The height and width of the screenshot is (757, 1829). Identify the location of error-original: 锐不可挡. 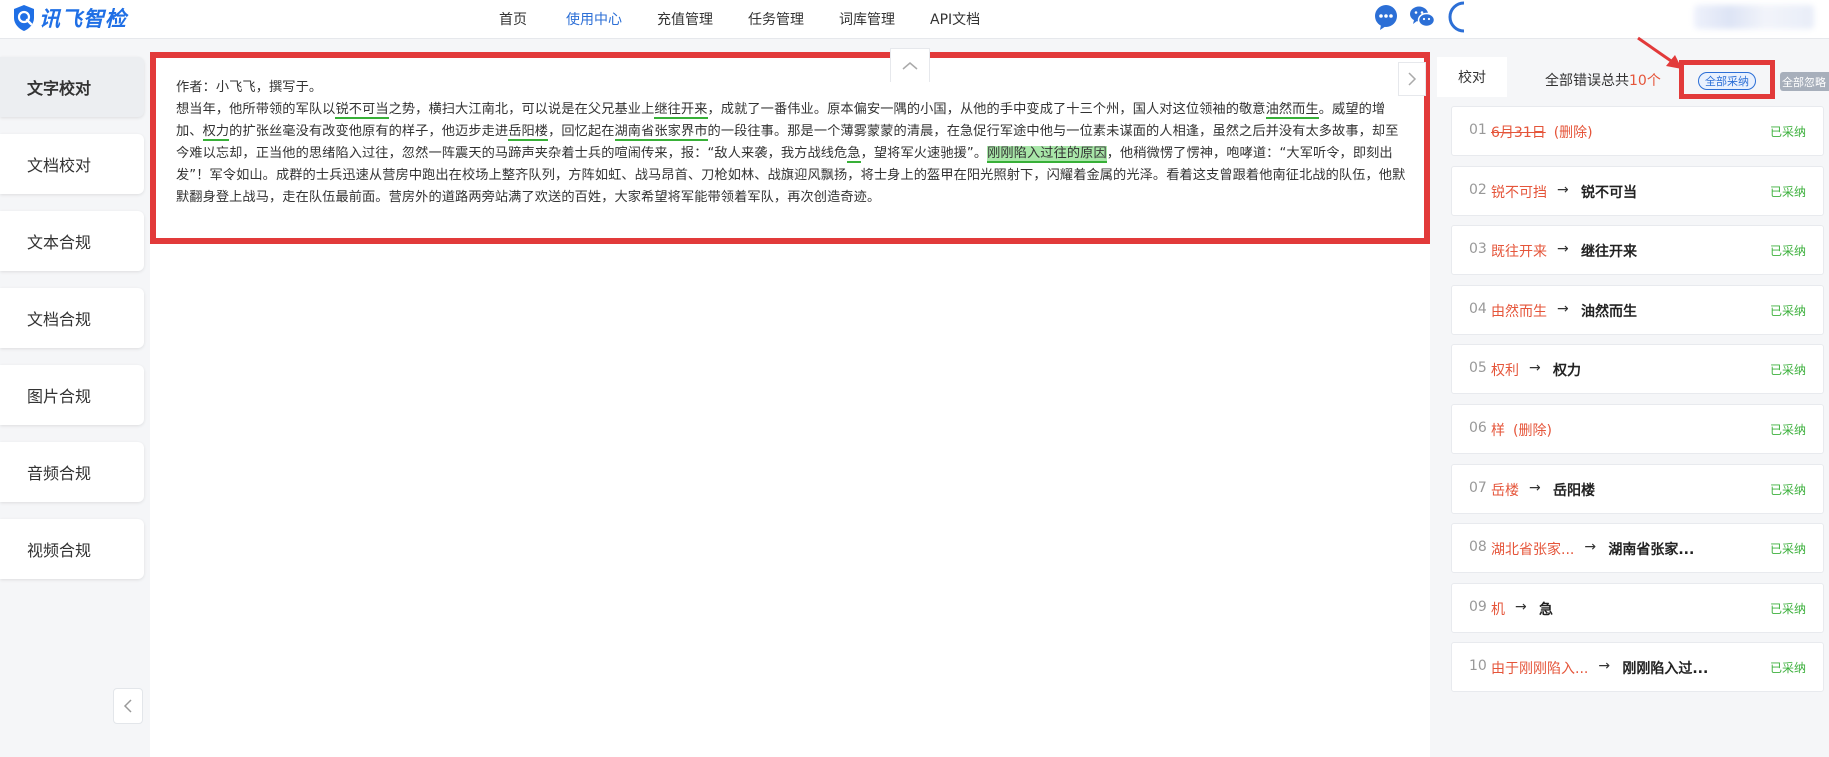
(1519, 192).